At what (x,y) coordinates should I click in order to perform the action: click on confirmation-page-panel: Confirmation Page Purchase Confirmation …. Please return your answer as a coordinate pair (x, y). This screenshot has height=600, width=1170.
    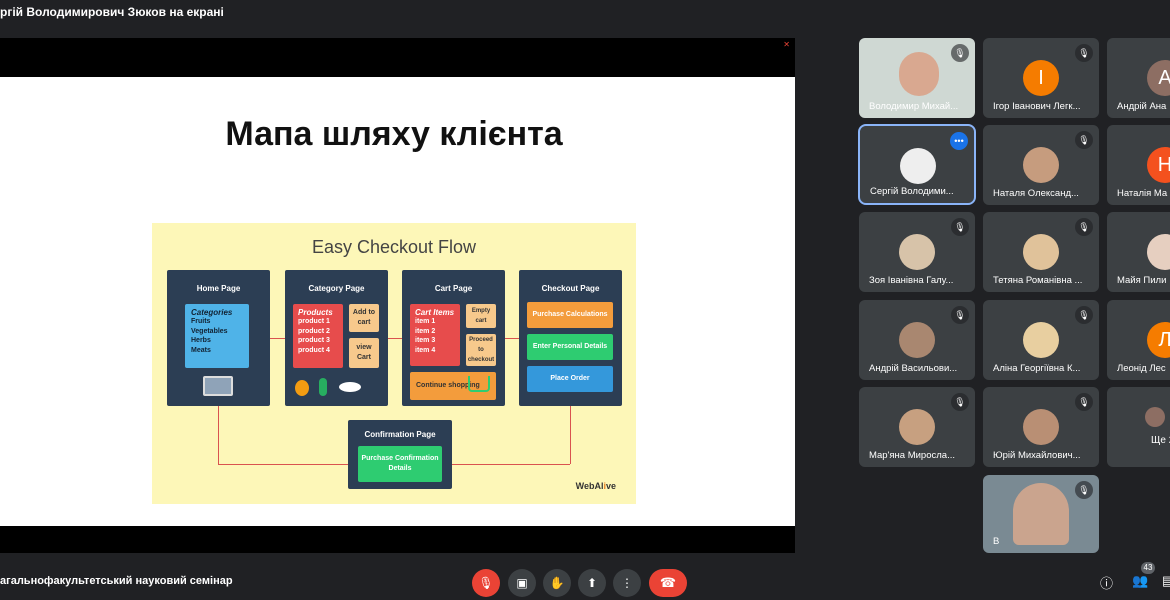
    Looking at the image, I should click on (400, 454).